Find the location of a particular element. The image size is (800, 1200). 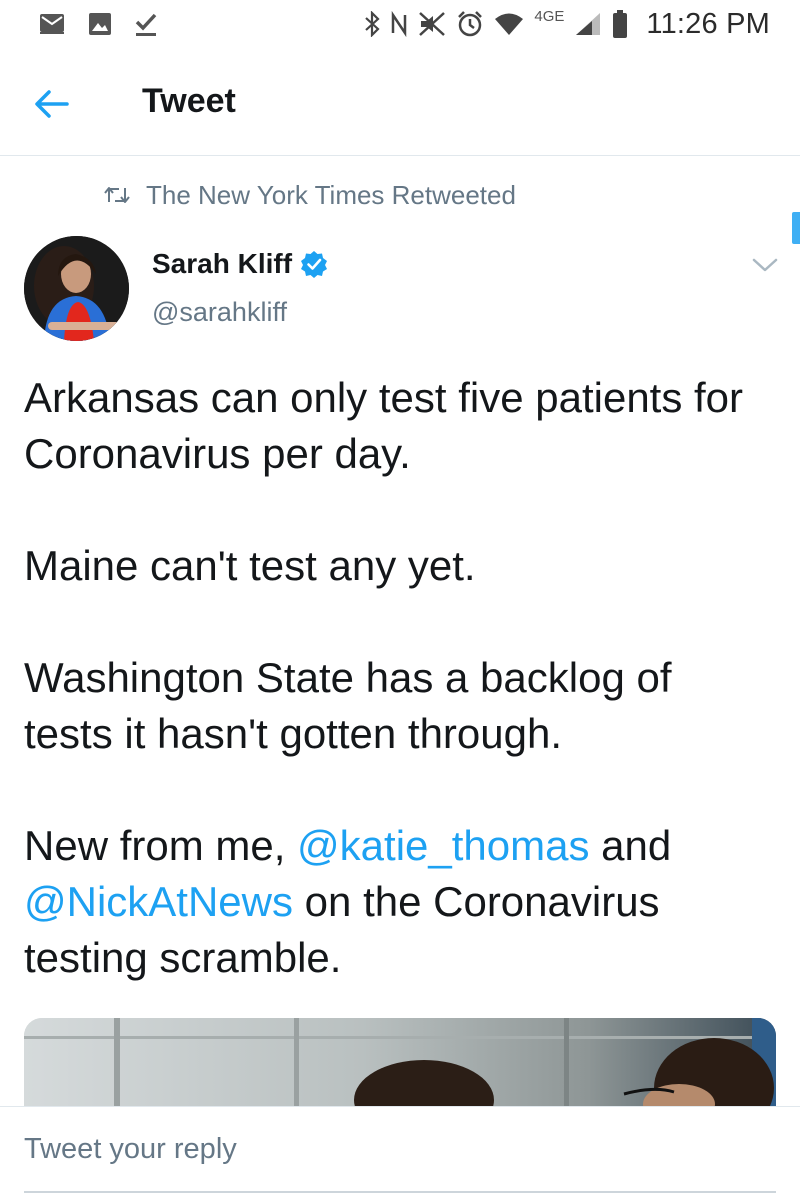

back-button is located at coordinates (52, 104).